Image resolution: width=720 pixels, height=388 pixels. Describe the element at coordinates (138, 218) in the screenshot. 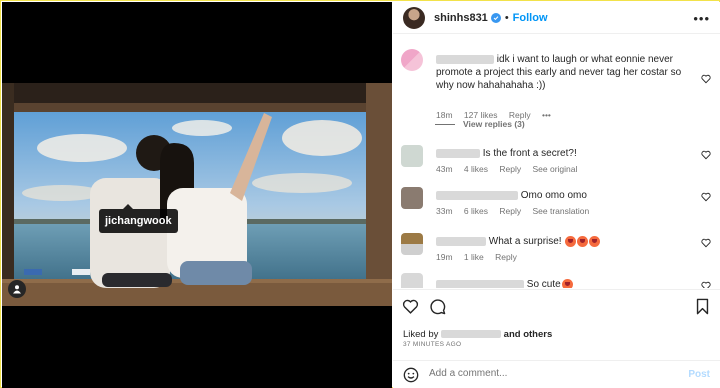

I see `user-tag-label: jichangwook` at that location.